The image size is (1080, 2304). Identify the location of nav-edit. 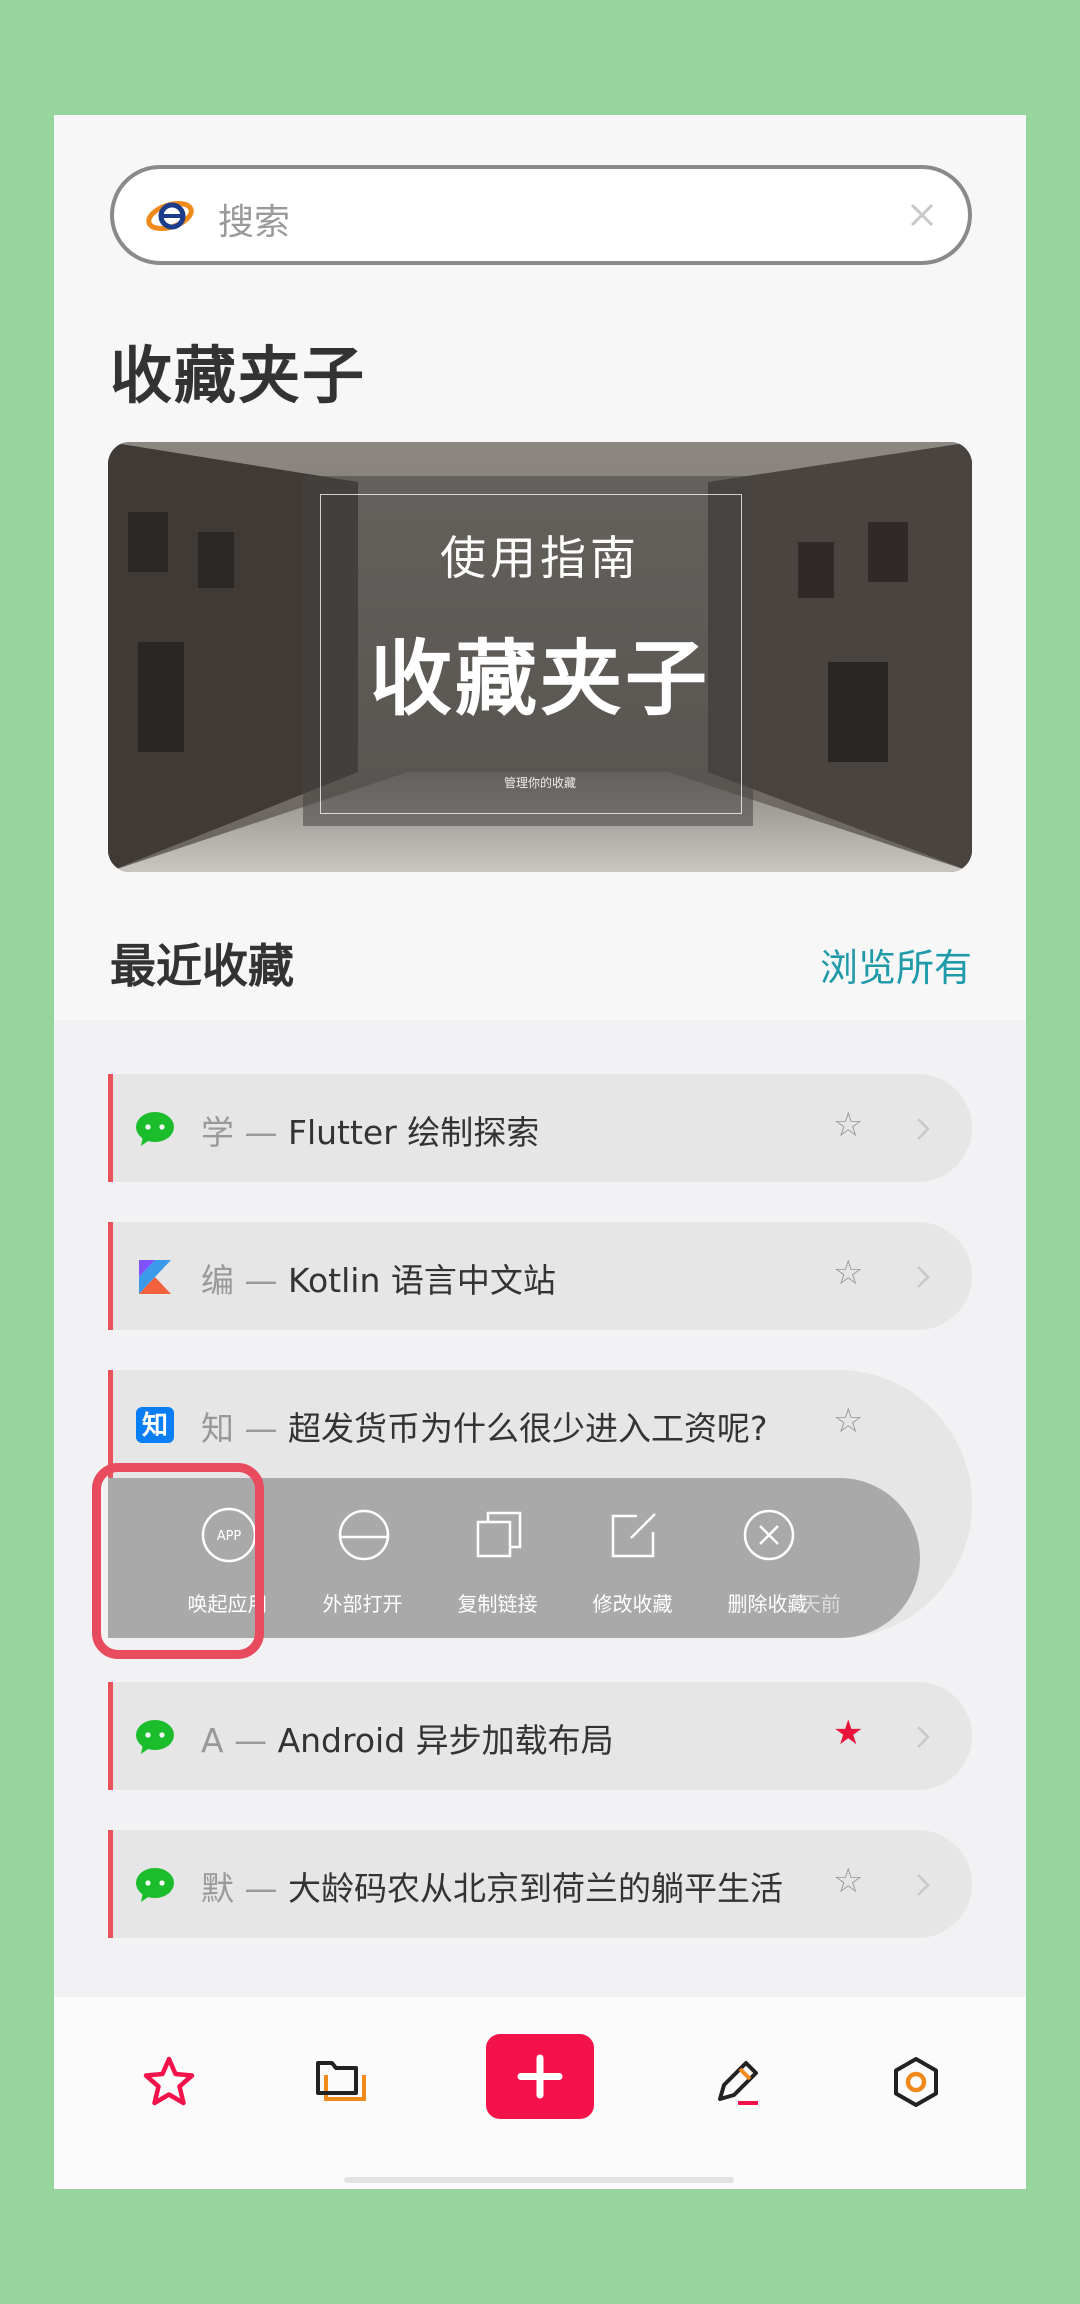
(736, 2082).